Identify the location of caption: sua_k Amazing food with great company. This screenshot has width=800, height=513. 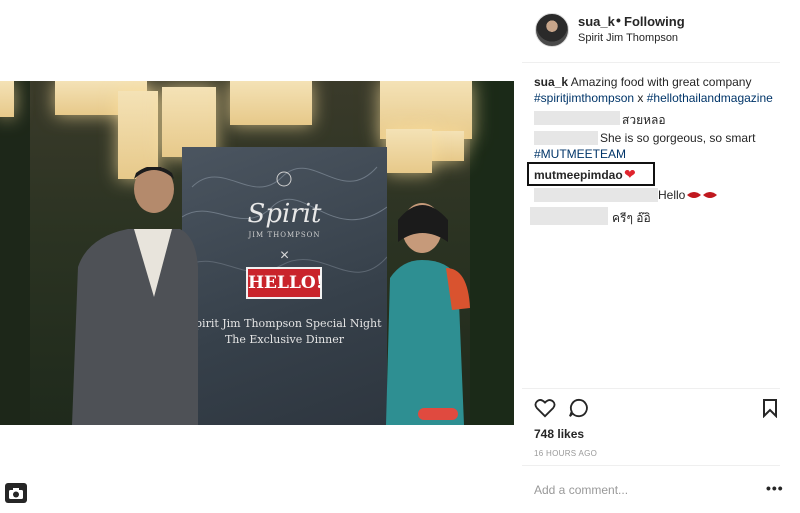
(642, 82).